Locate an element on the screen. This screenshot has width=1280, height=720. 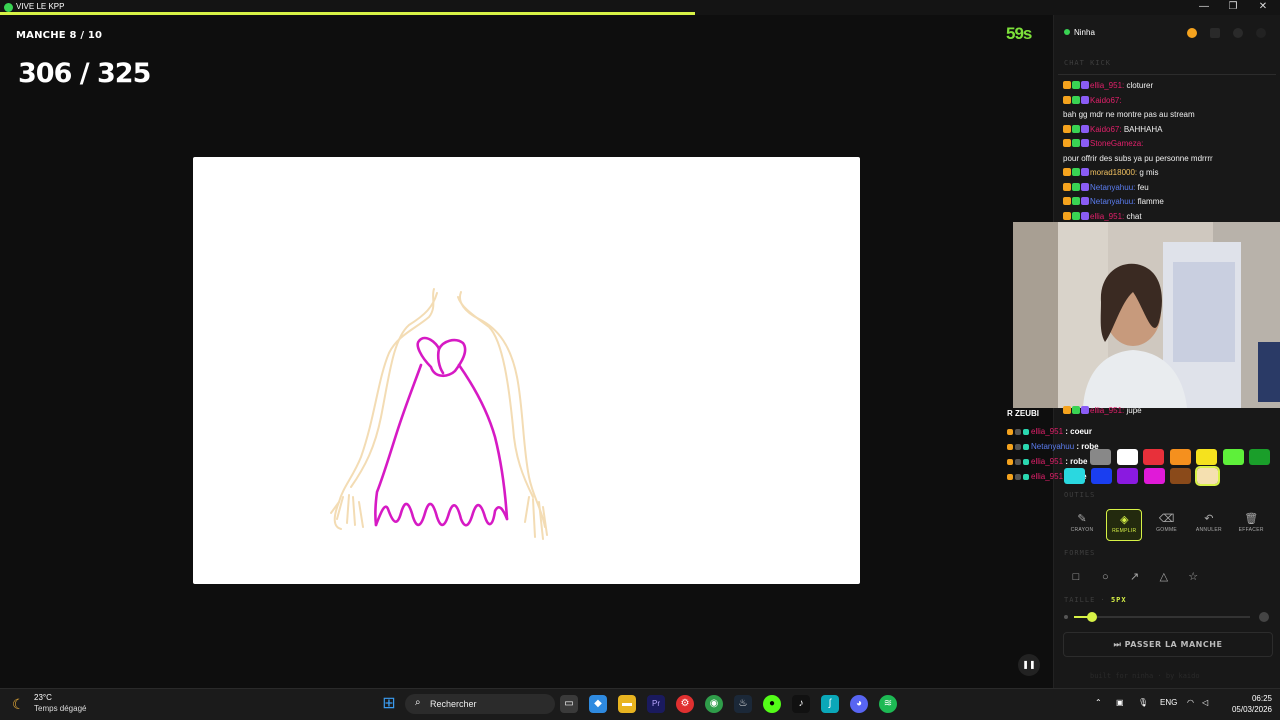
minimize-button: — is located at coordinates (1204, 7).